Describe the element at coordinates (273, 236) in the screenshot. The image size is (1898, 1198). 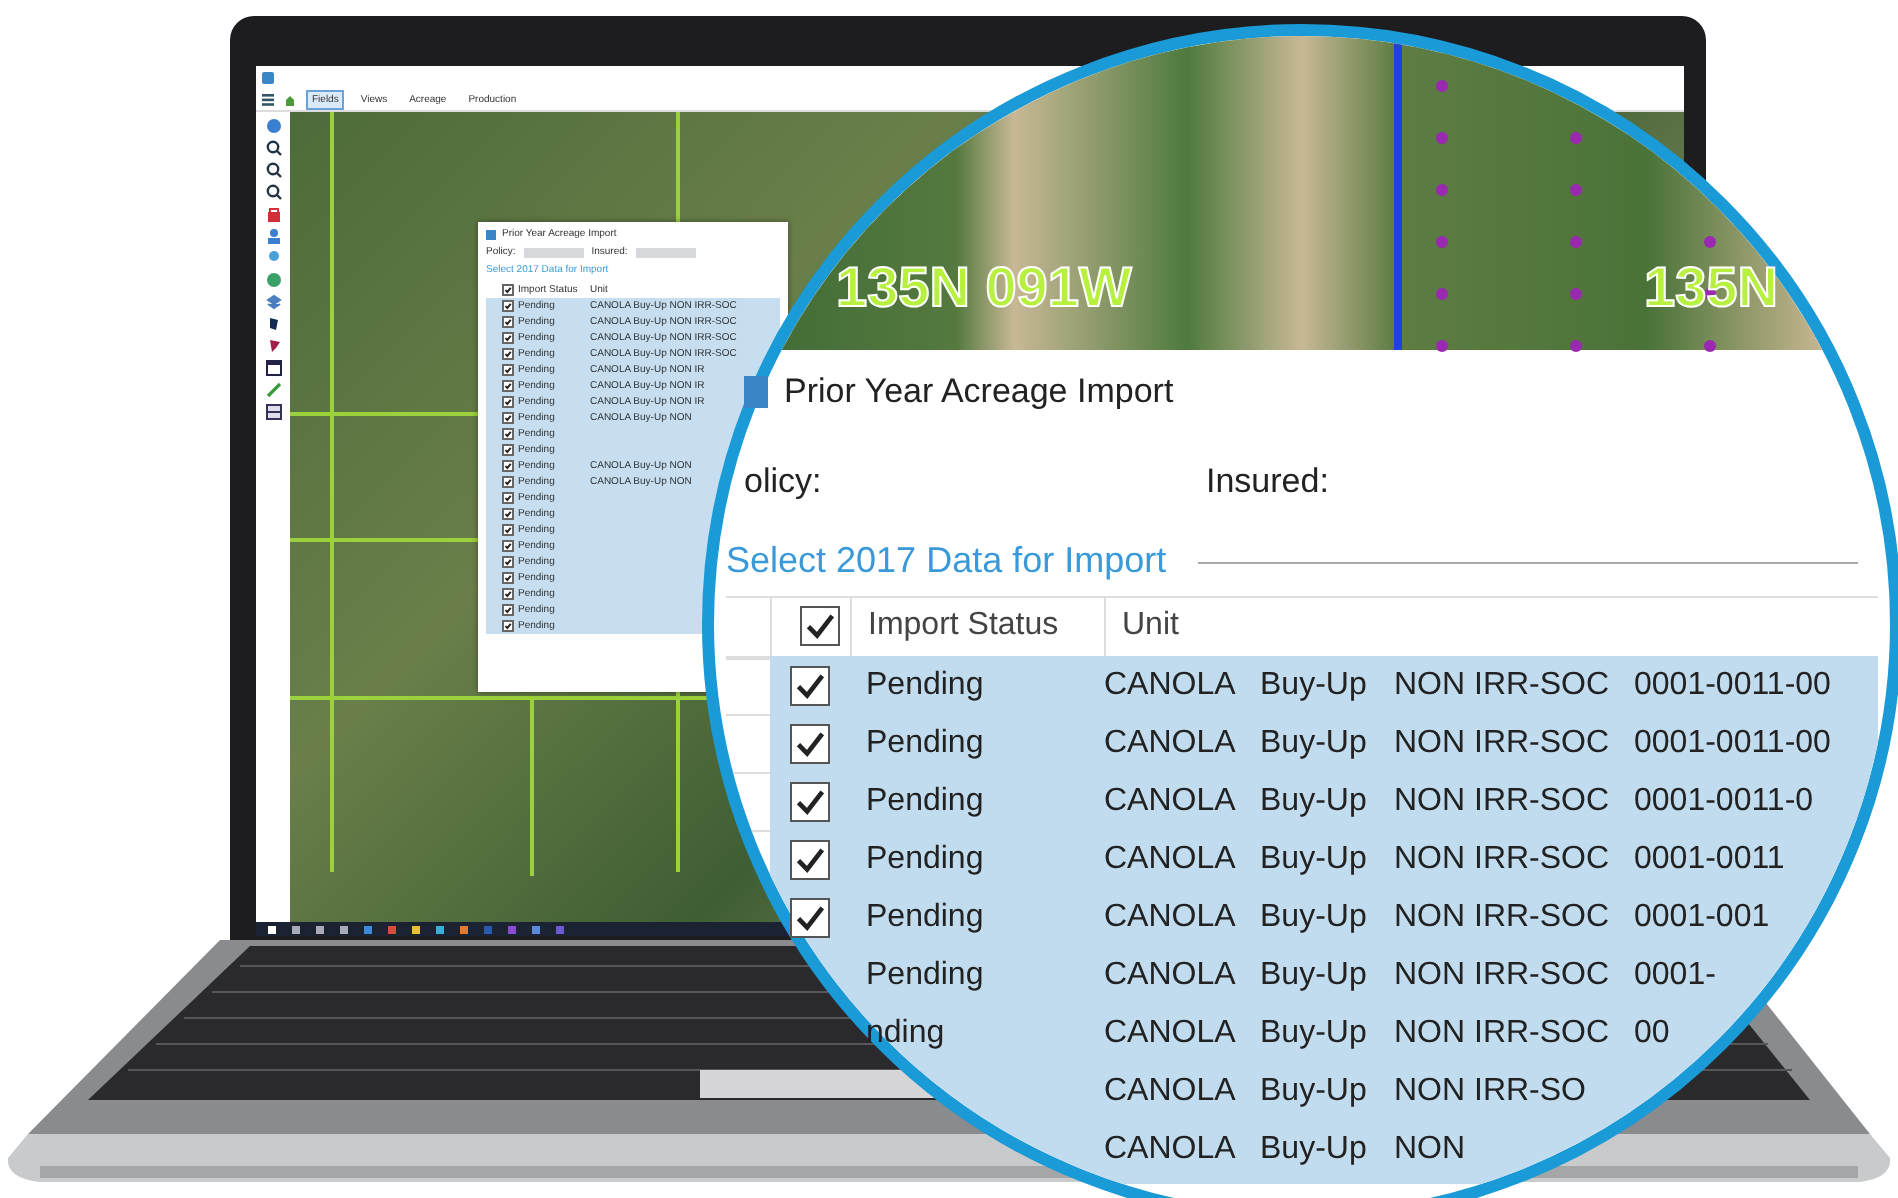
I see `person-icon` at that location.